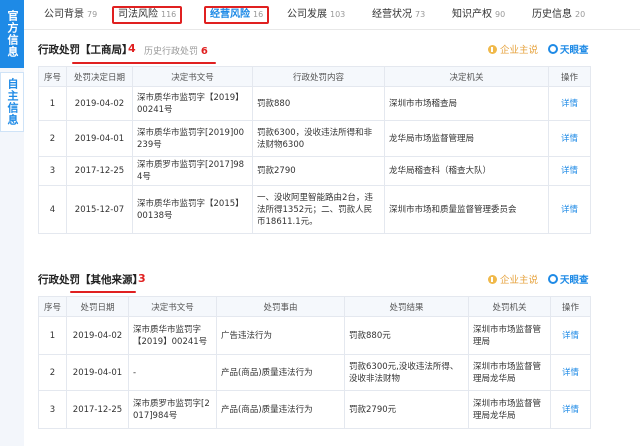 The width and height of the screenshot is (640, 446). I want to click on section2-tools: 企业主说 天眼查, so click(538, 279).